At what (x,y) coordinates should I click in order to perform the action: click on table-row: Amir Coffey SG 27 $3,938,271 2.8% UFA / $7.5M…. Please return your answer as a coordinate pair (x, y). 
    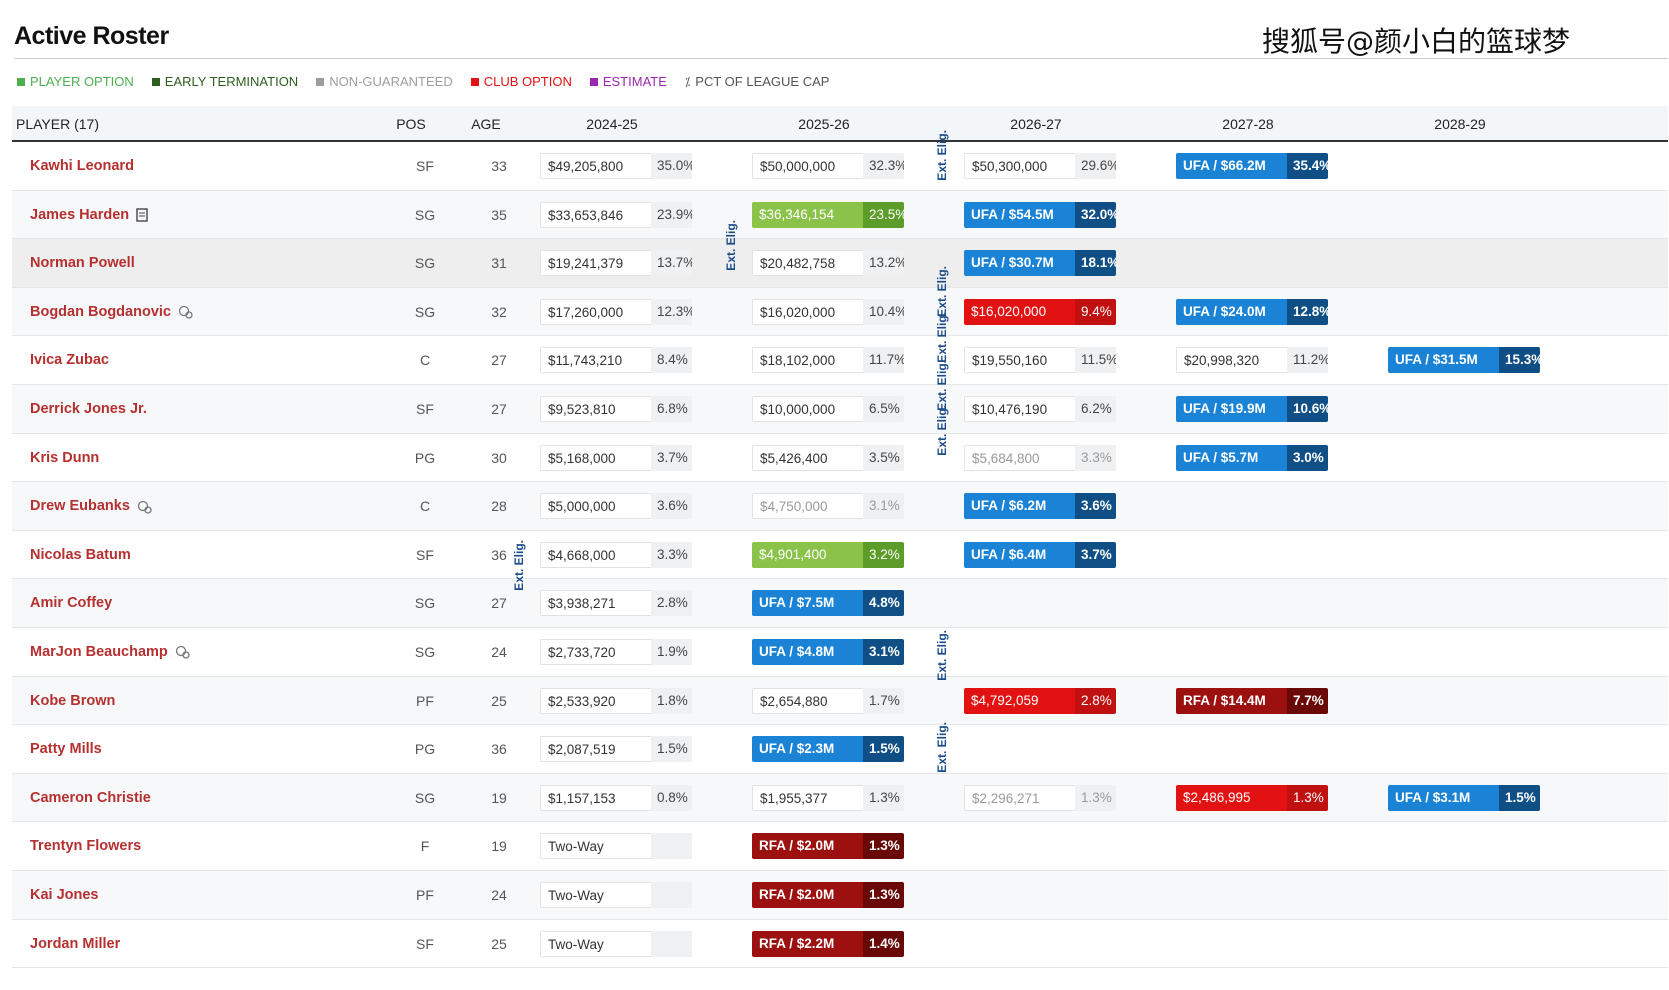
    Looking at the image, I should click on (840, 603).